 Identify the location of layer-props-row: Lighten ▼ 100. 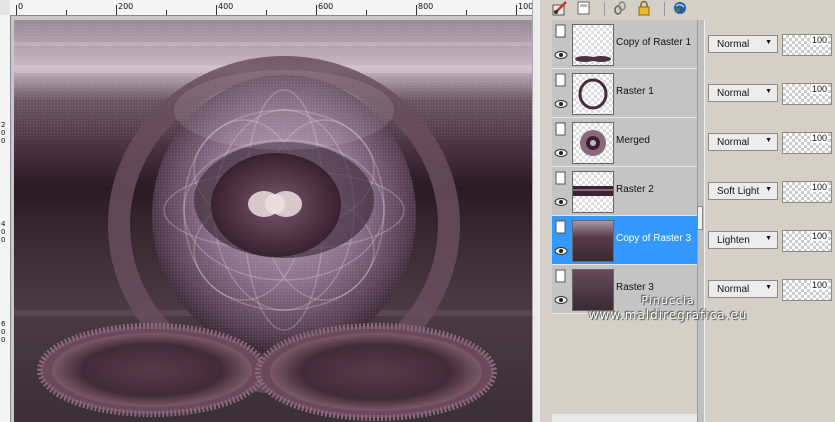
(770, 240).